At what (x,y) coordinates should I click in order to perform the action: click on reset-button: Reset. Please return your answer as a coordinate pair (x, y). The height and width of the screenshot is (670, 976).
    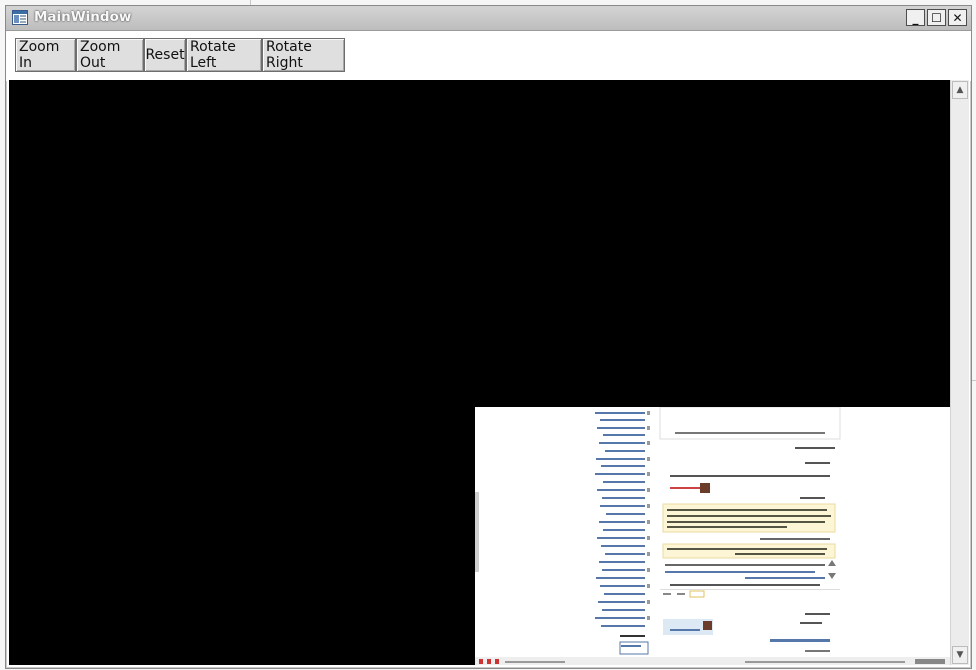
    Looking at the image, I should click on (165, 55).